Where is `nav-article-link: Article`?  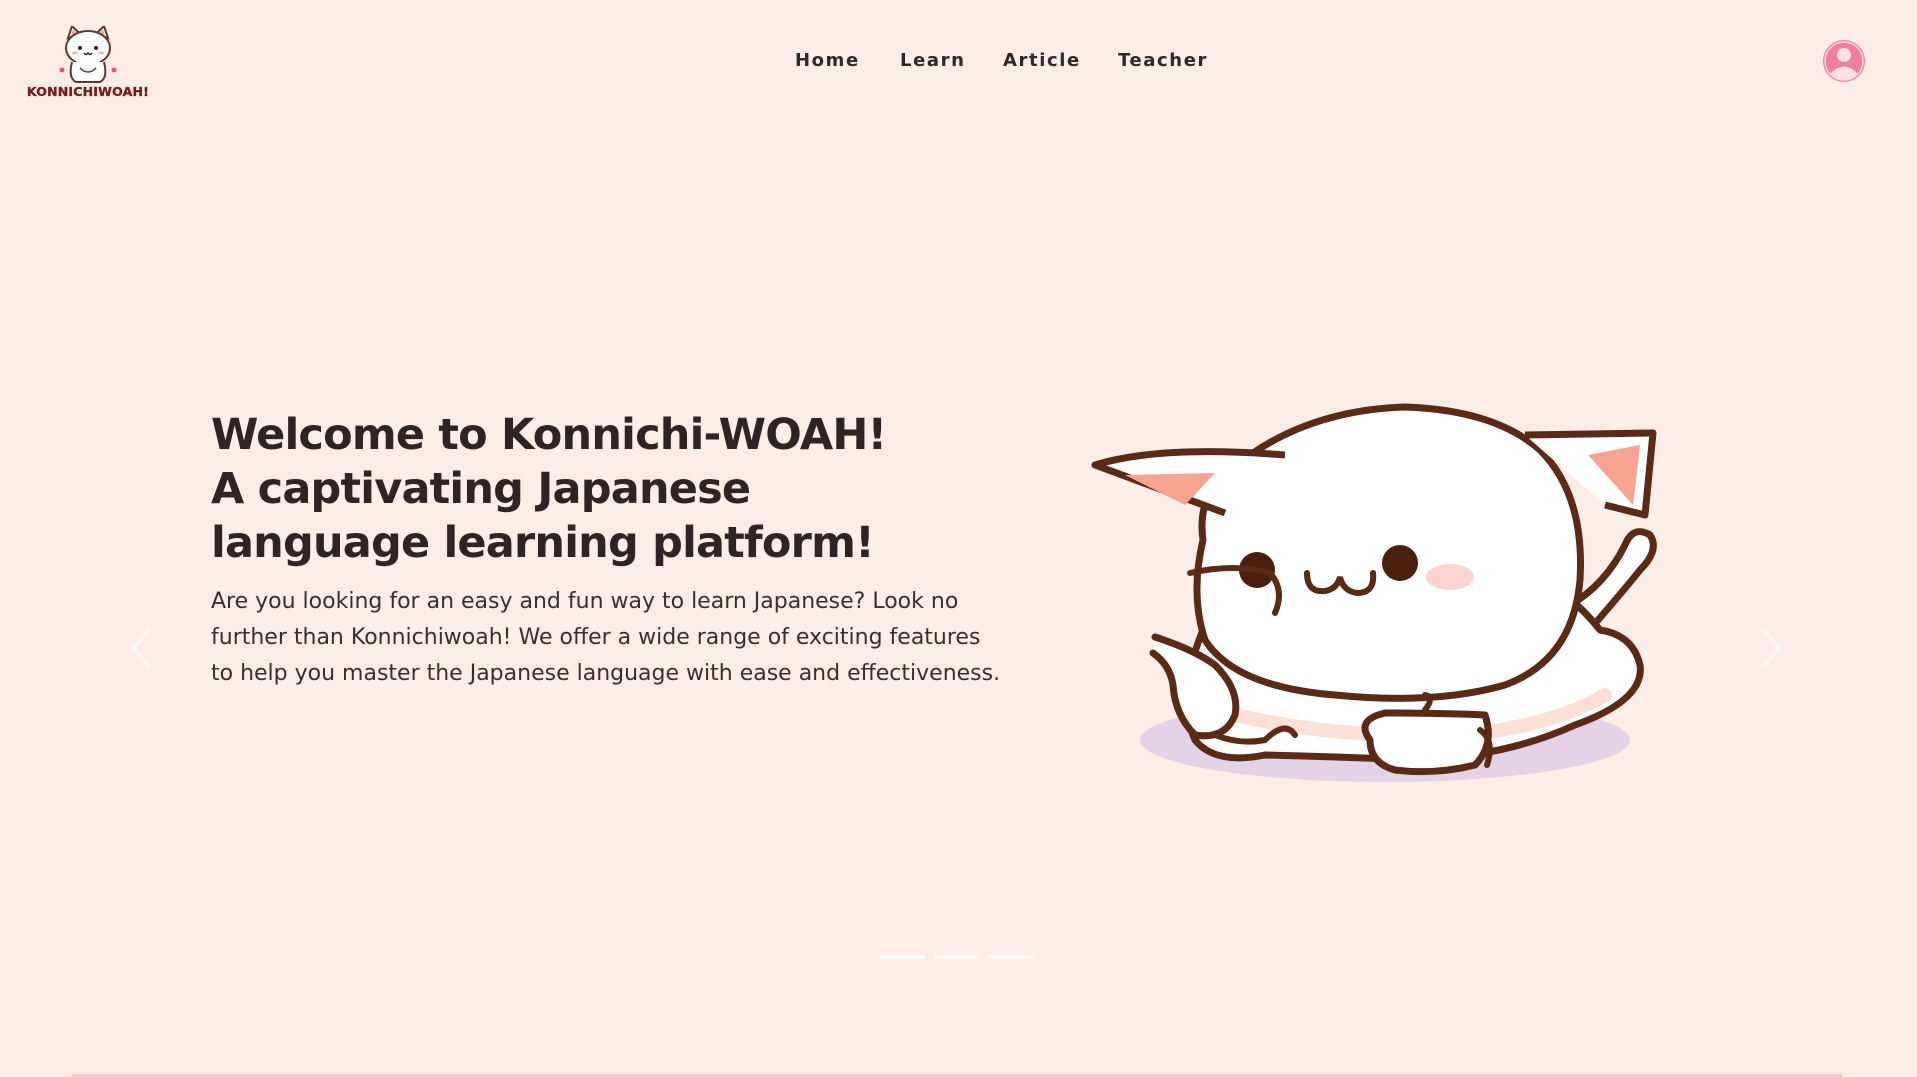 nav-article-link: Article is located at coordinates (1042, 60).